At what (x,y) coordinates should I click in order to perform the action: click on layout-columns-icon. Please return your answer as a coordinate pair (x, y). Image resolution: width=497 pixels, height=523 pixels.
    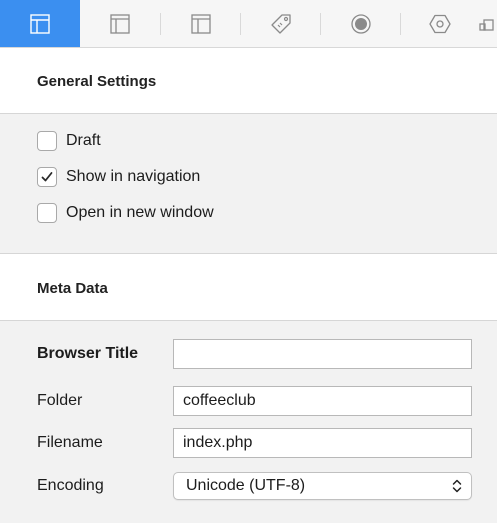
    Looking at the image, I should click on (200, 23).